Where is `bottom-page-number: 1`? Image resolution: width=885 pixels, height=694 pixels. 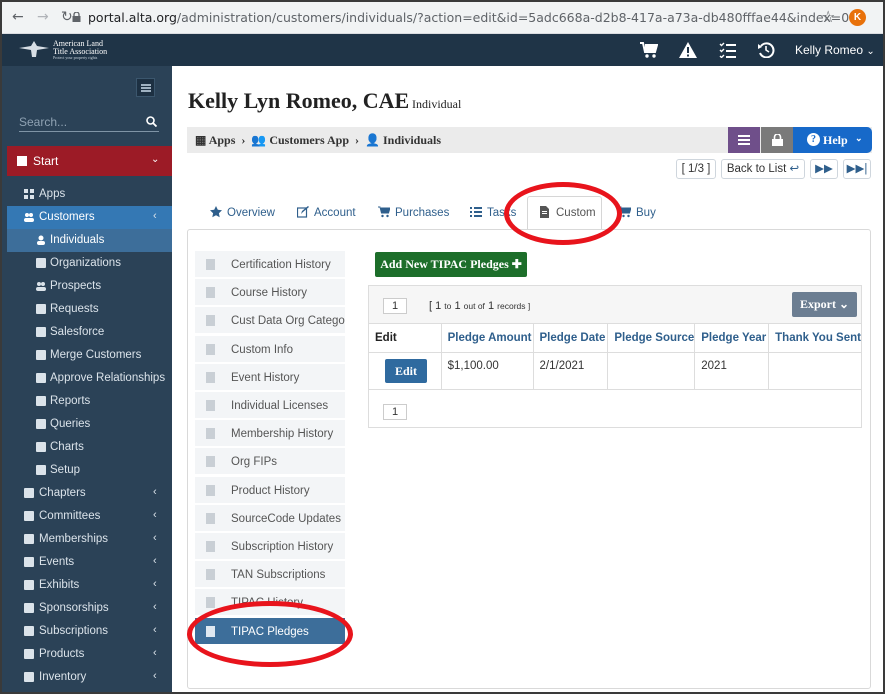 bottom-page-number: 1 is located at coordinates (395, 412).